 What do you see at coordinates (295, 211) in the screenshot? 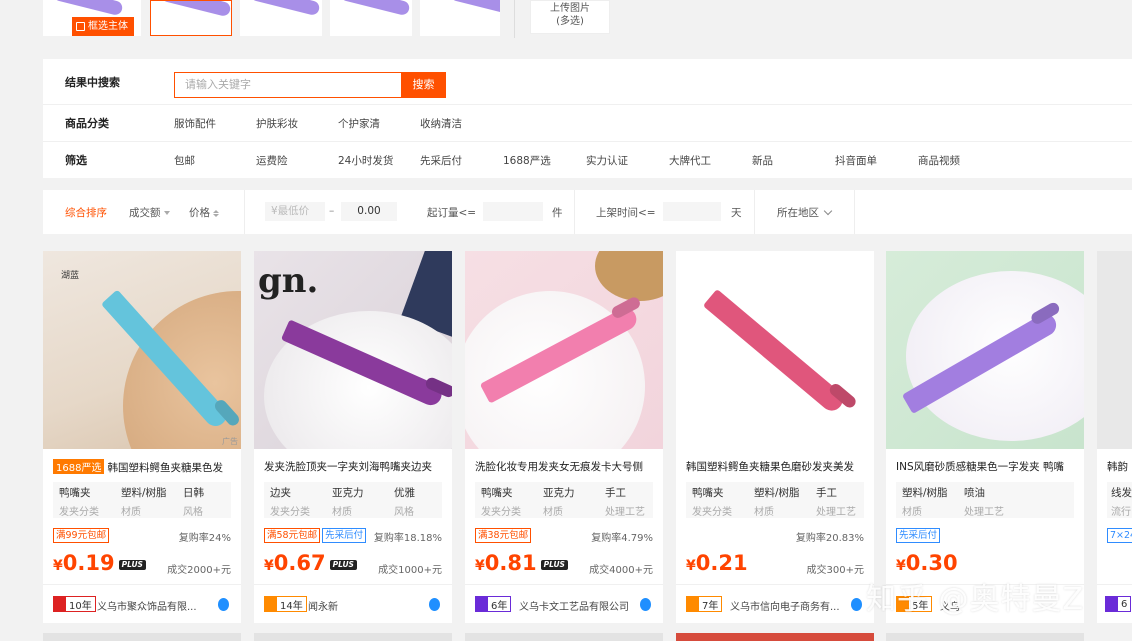
I see `min-price-input: ¥最低价` at bounding box center [295, 211].